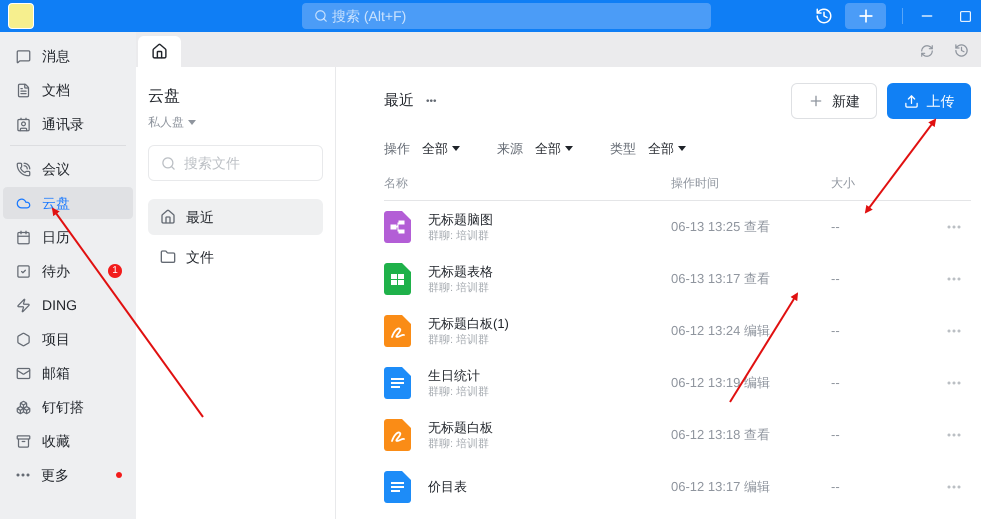 This screenshot has width=981, height=519. I want to click on contact-book-icon, so click(23, 124).